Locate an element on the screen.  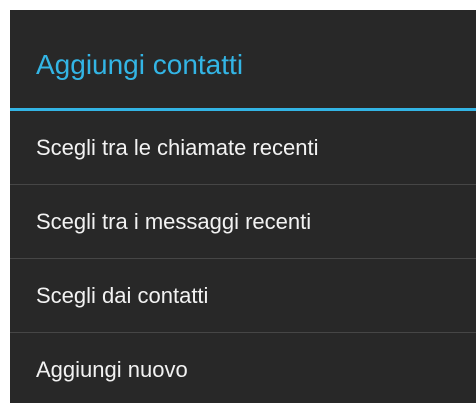
option-label: Scegli tra i messaggi recenti is located at coordinates (174, 221).